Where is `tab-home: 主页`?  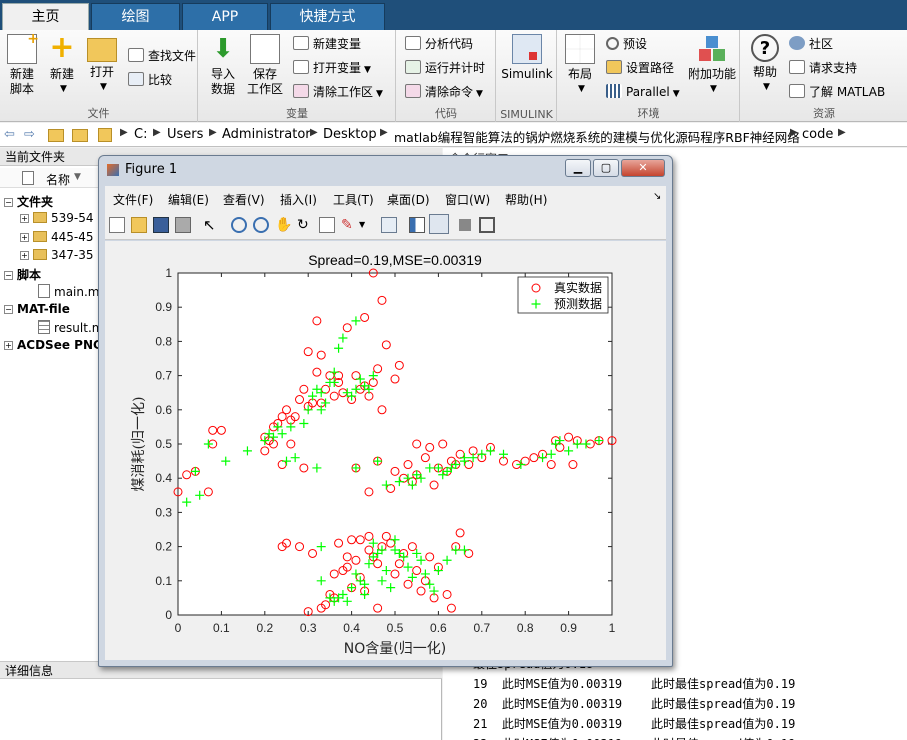
tab-home: 主页 is located at coordinates (45, 17).